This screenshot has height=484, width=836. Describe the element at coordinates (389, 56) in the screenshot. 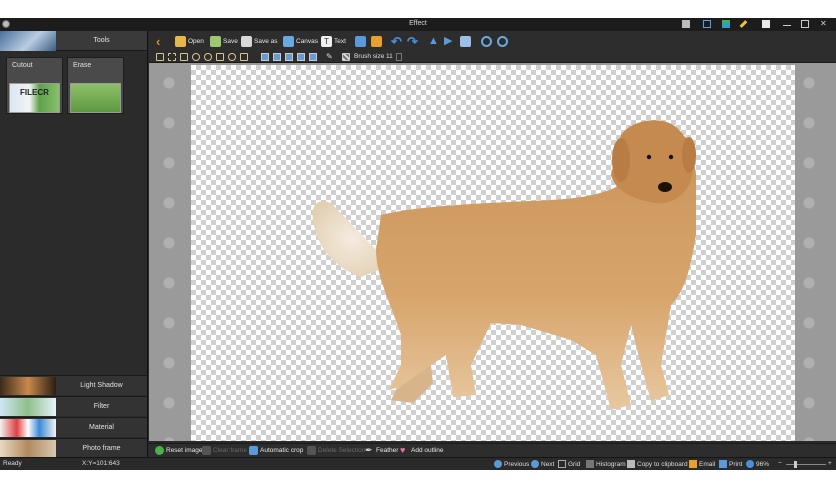

I see `brush-size-value: 11` at that location.